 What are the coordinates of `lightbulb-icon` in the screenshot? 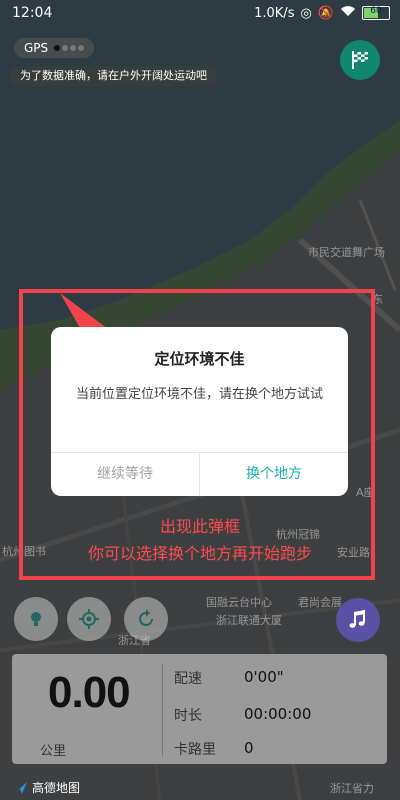 It's located at (36, 619).